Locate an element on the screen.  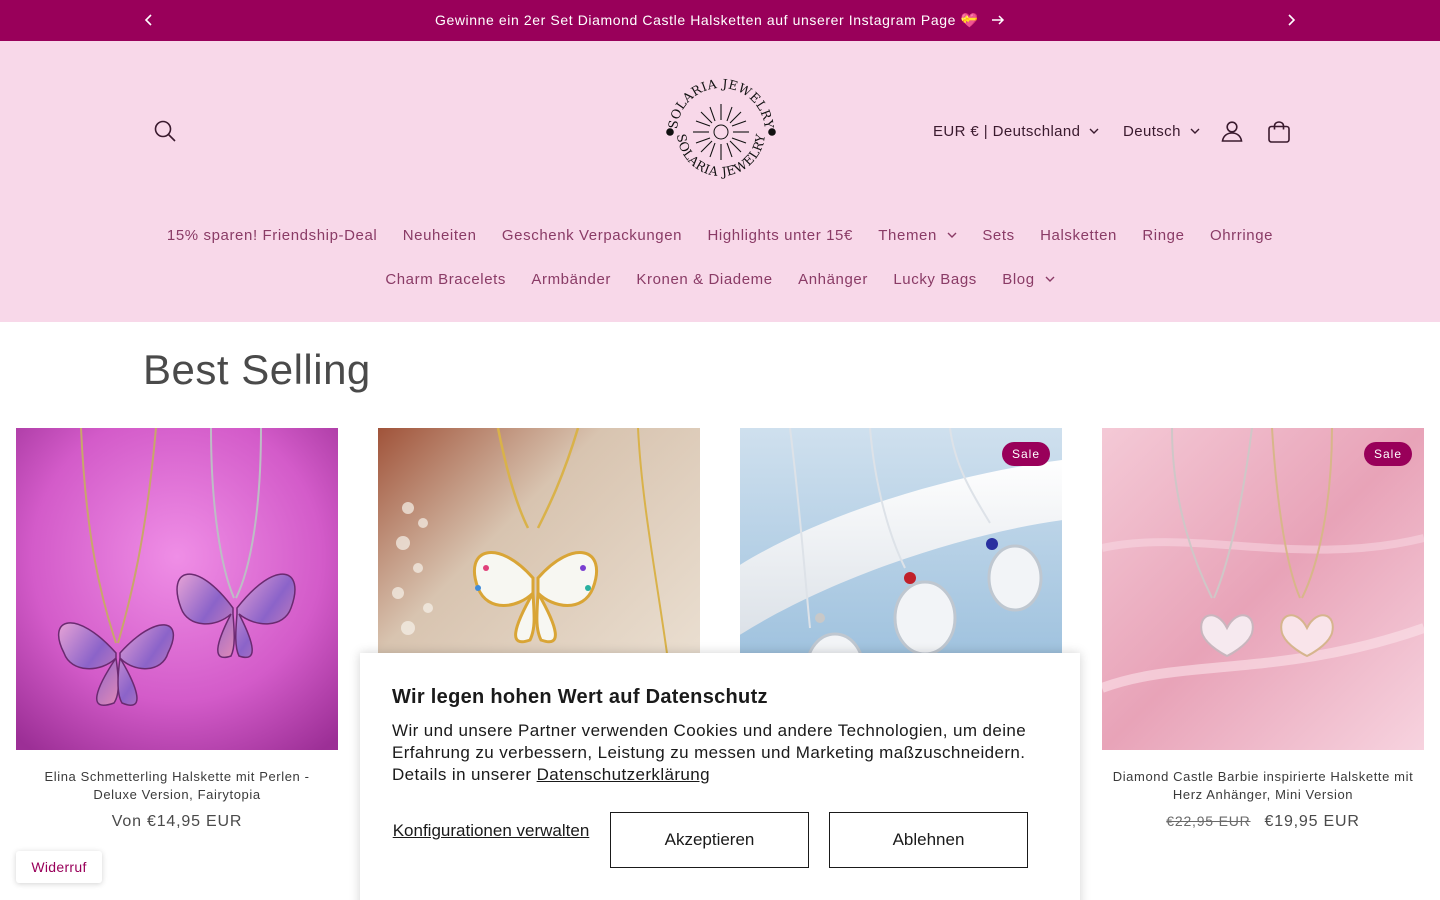
nav-item-neuheiten: Neuheiten is located at coordinates (439, 235).